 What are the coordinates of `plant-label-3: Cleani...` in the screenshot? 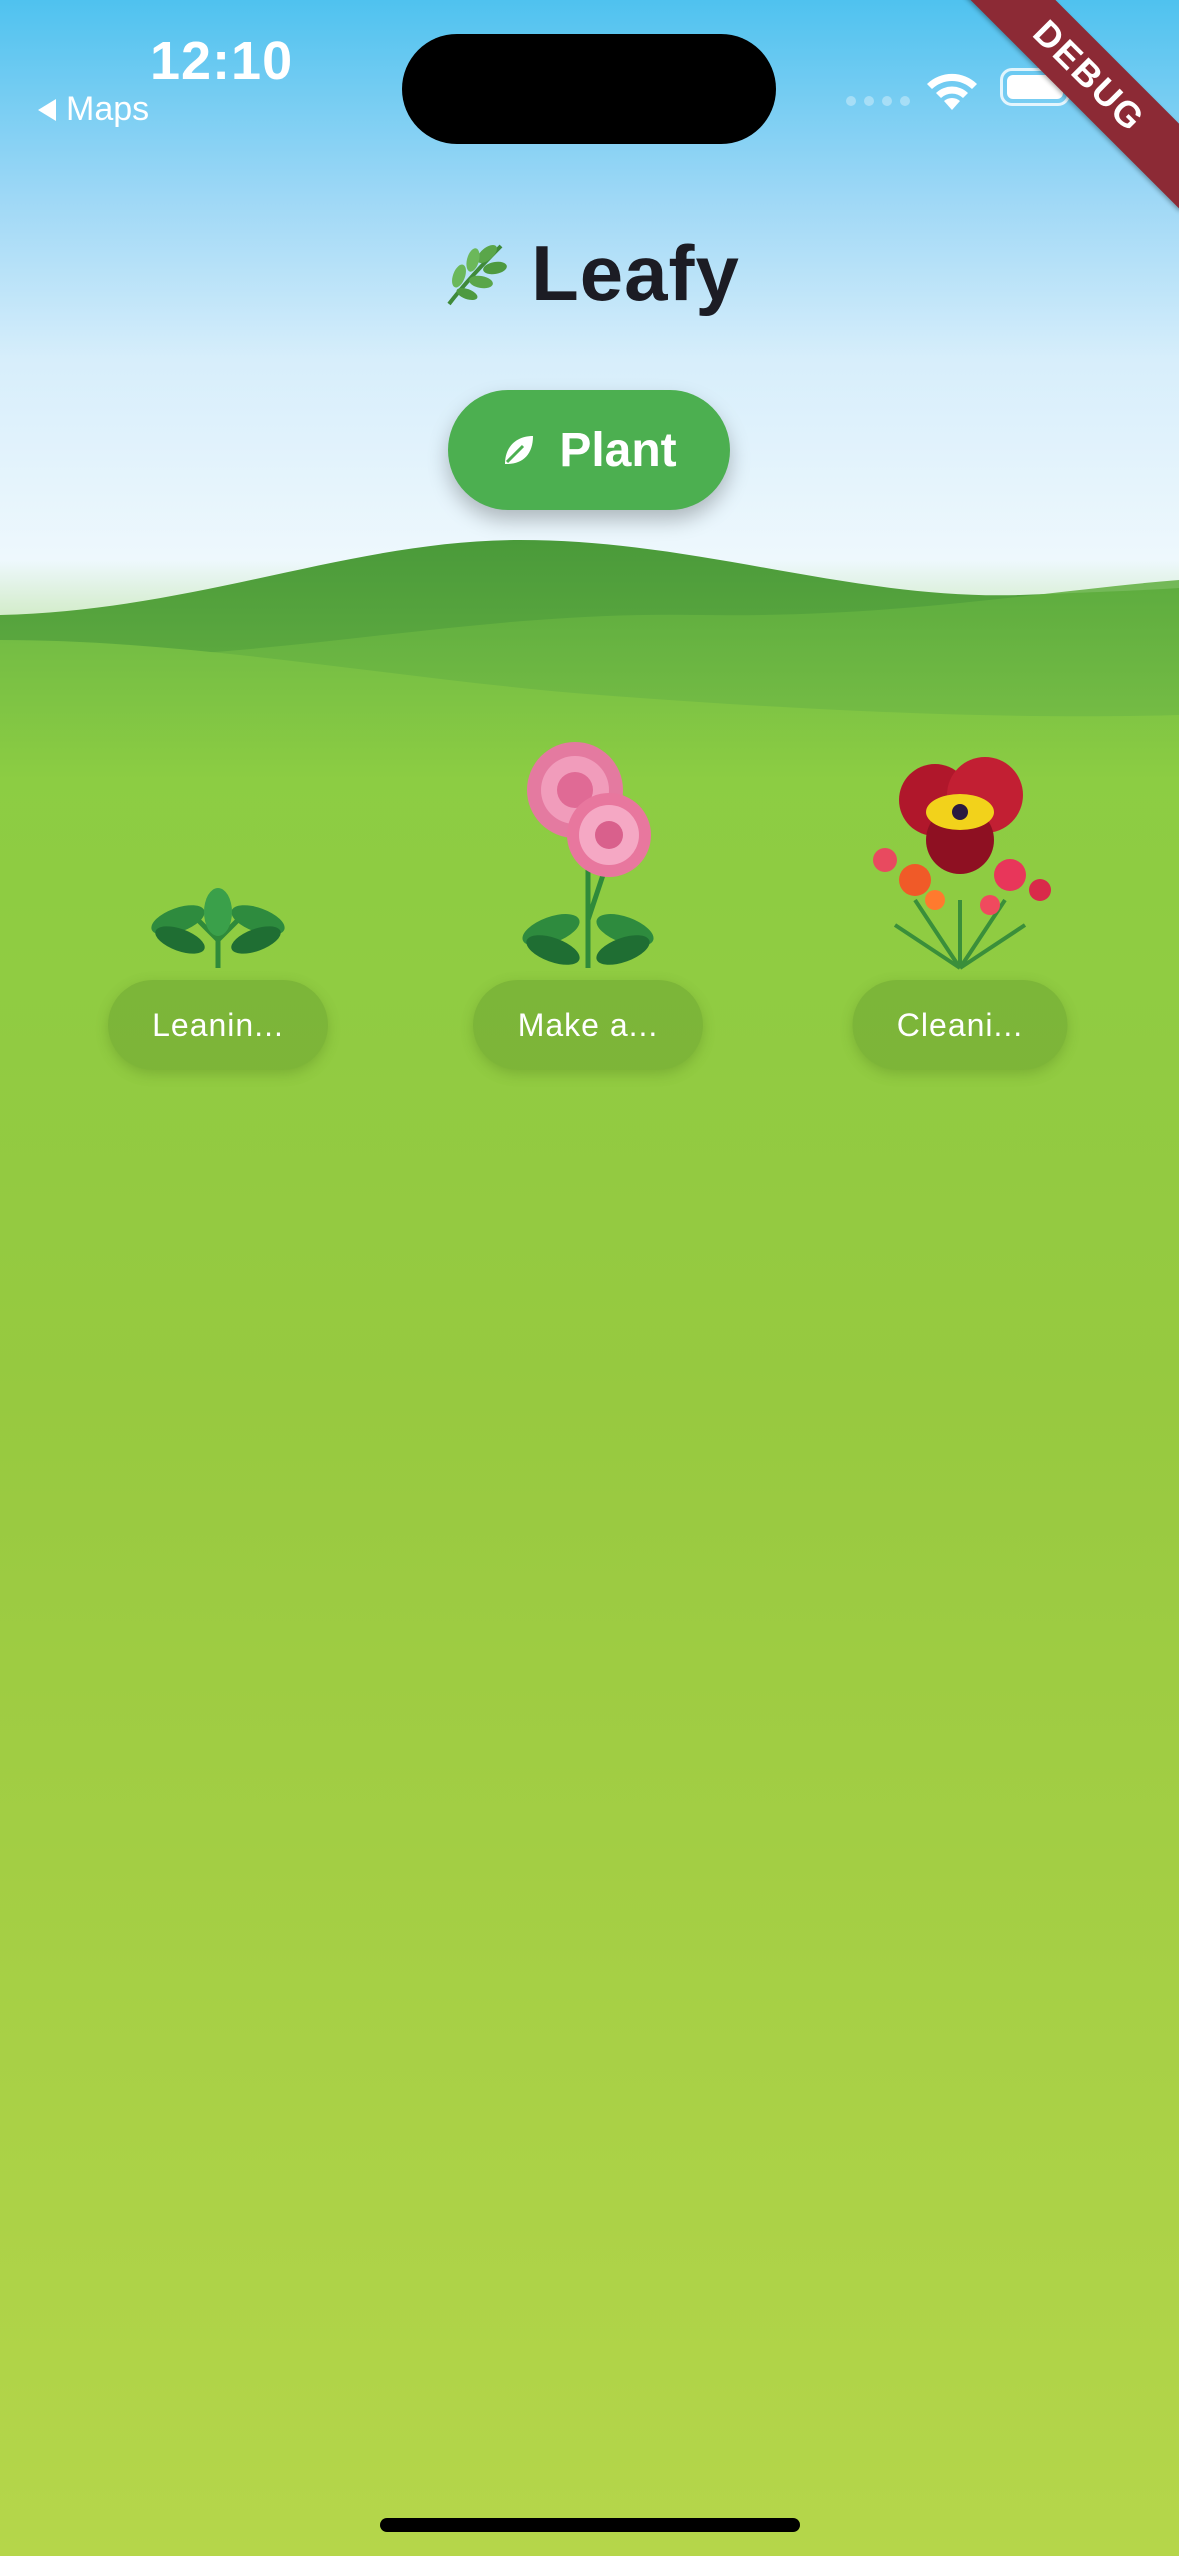 It's located at (960, 1025).